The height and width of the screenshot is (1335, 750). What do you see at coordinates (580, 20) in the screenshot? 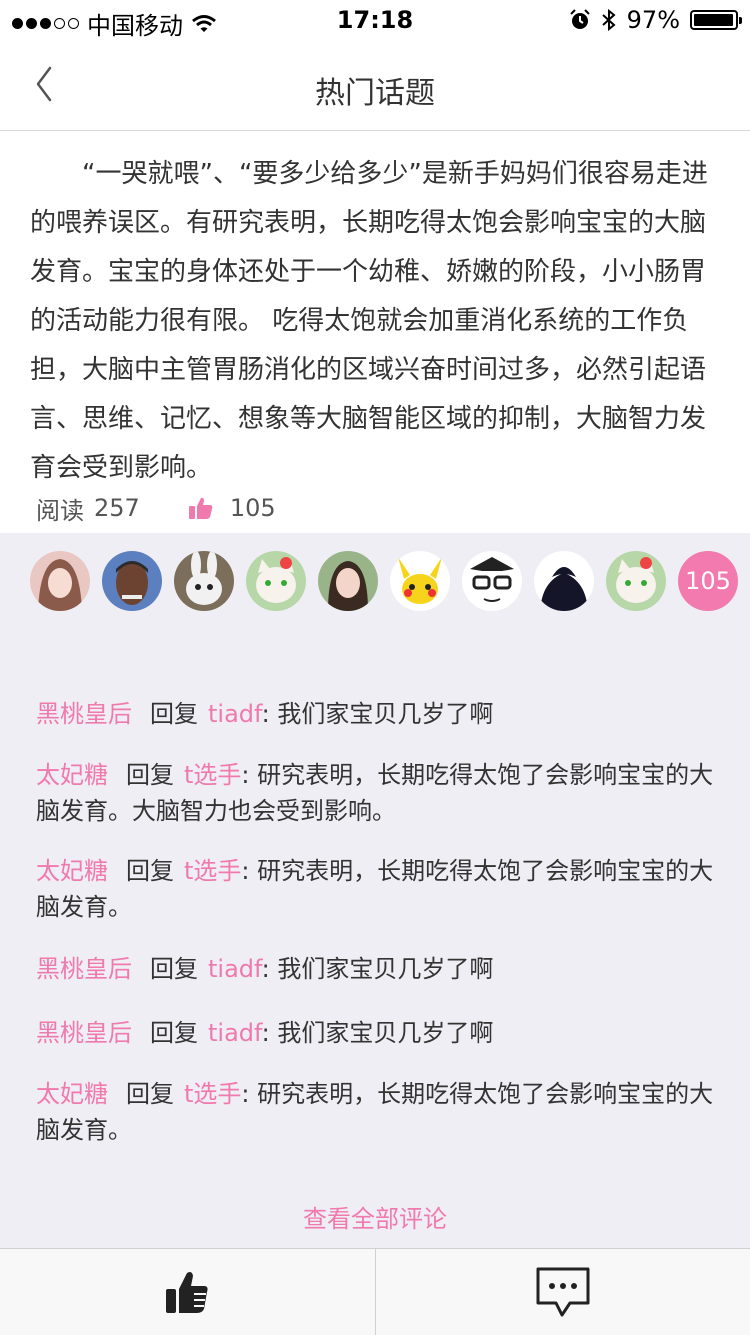
I see `alarm-icon` at bounding box center [580, 20].